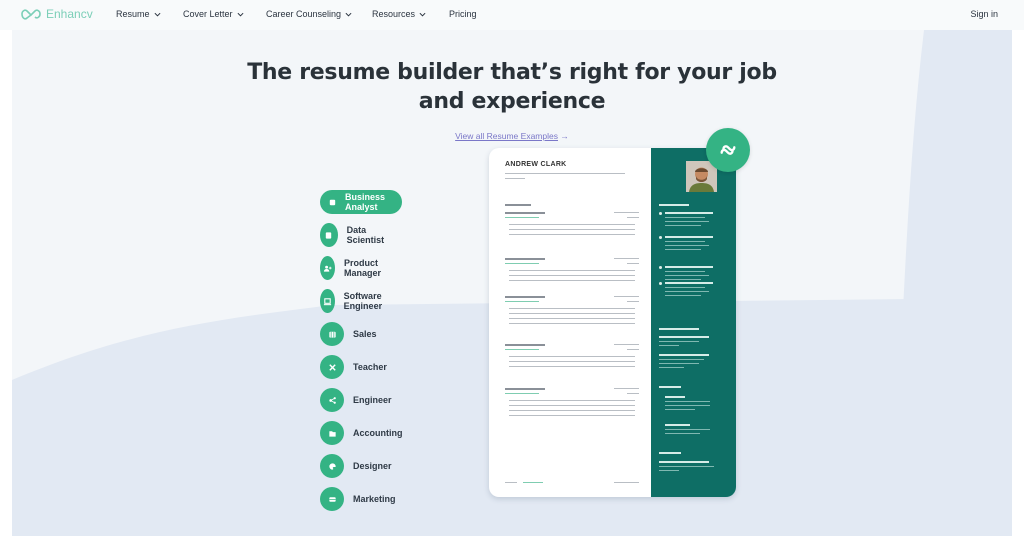 This screenshot has height=536, width=1024. What do you see at coordinates (670, 387) in the screenshot?
I see `section-heading-strengths` at bounding box center [670, 387].